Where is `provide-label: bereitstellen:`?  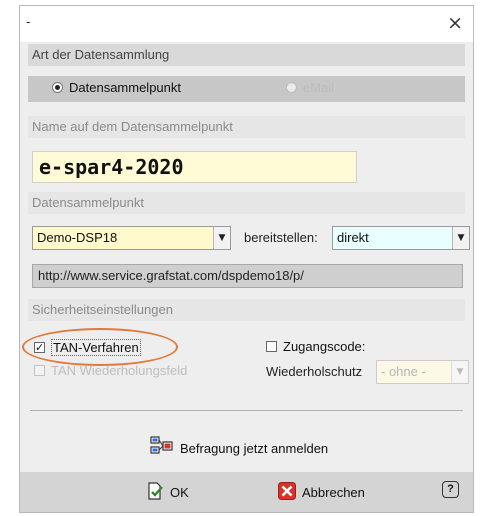 provide-label: bereitstellen: is located at coordinates (281, 237).